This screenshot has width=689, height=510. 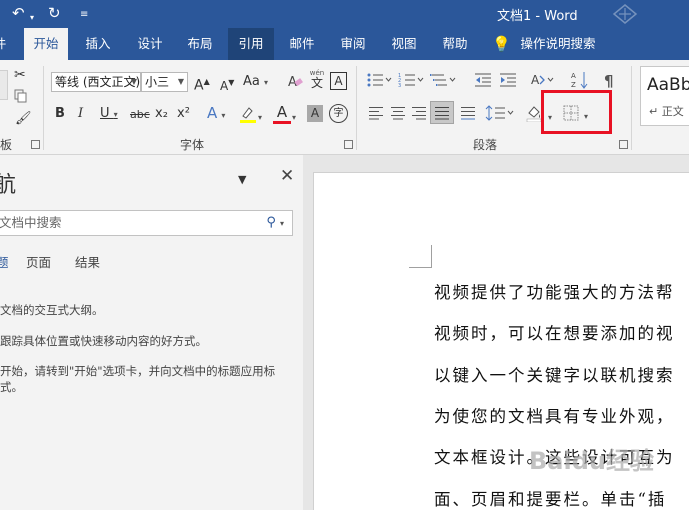 I want to click on shading-button, so click(x=534, y=113).